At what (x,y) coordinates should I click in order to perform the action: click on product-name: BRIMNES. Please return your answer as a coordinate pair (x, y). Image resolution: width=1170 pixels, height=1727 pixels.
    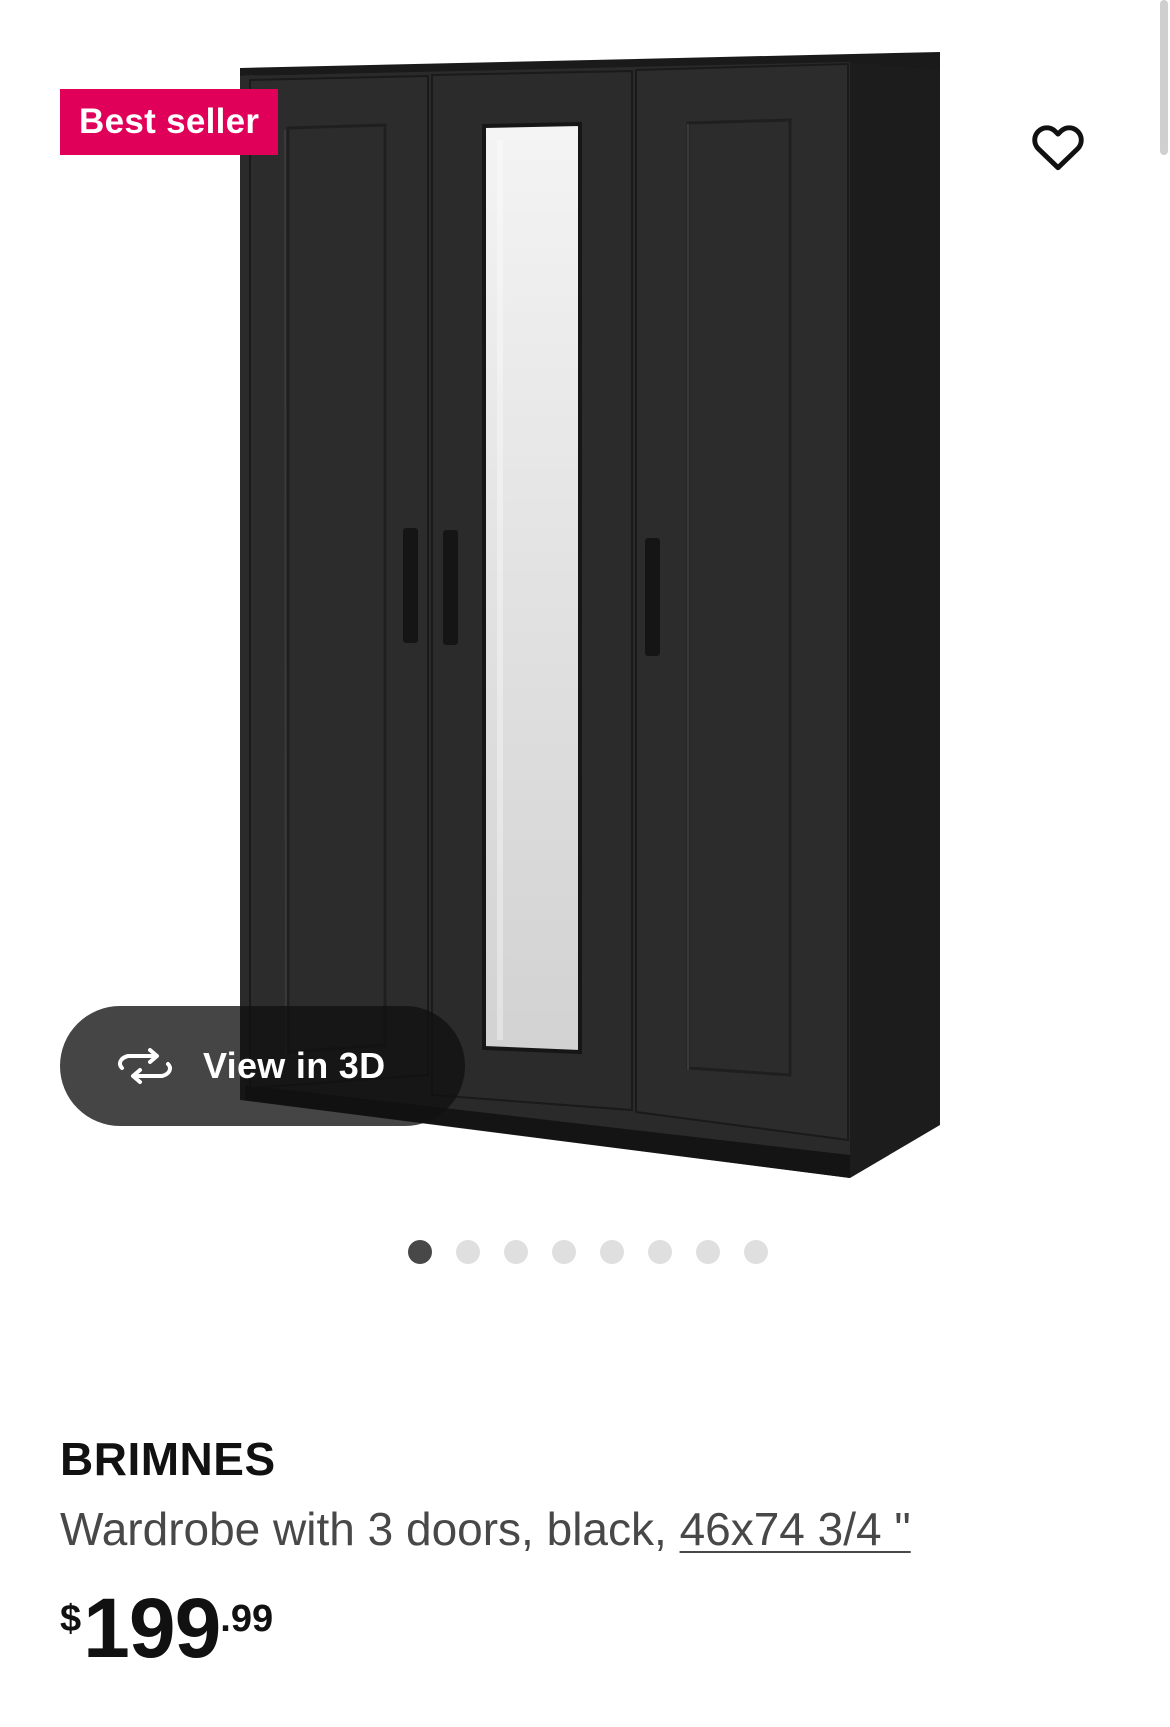
    Looking at the image, I should click on (168, 1459).